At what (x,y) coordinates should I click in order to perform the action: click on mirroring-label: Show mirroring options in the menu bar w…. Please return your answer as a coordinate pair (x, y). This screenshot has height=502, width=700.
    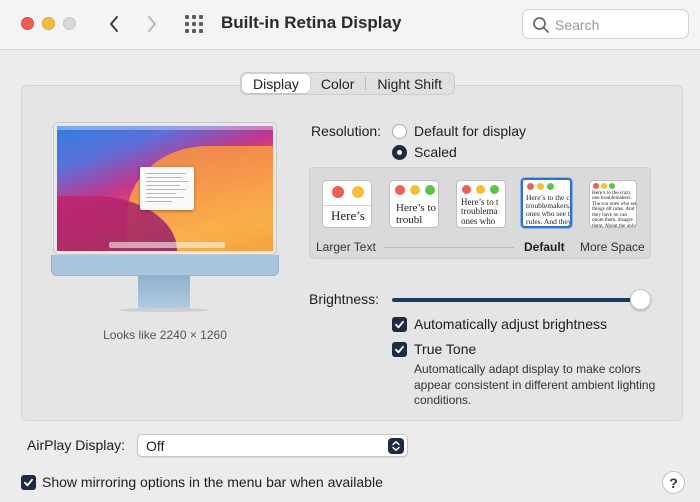
    Looking at the image, I should click on (212, 482).